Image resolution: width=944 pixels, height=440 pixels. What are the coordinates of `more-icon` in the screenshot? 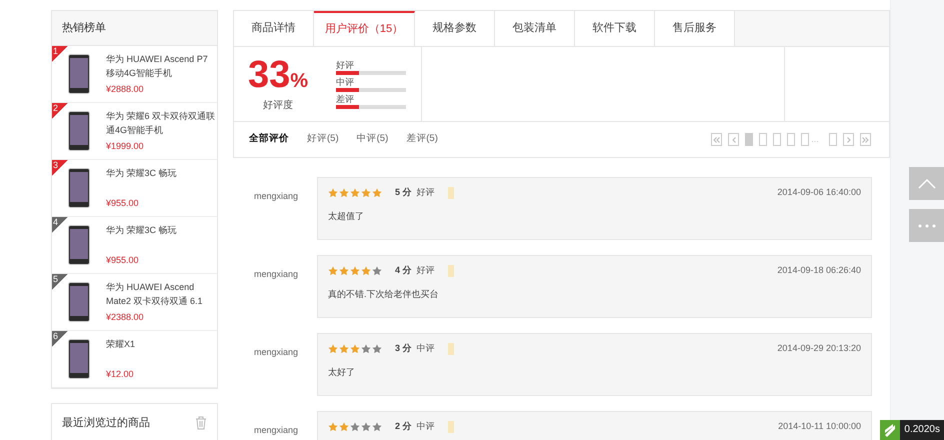 It's located at (927, 226).